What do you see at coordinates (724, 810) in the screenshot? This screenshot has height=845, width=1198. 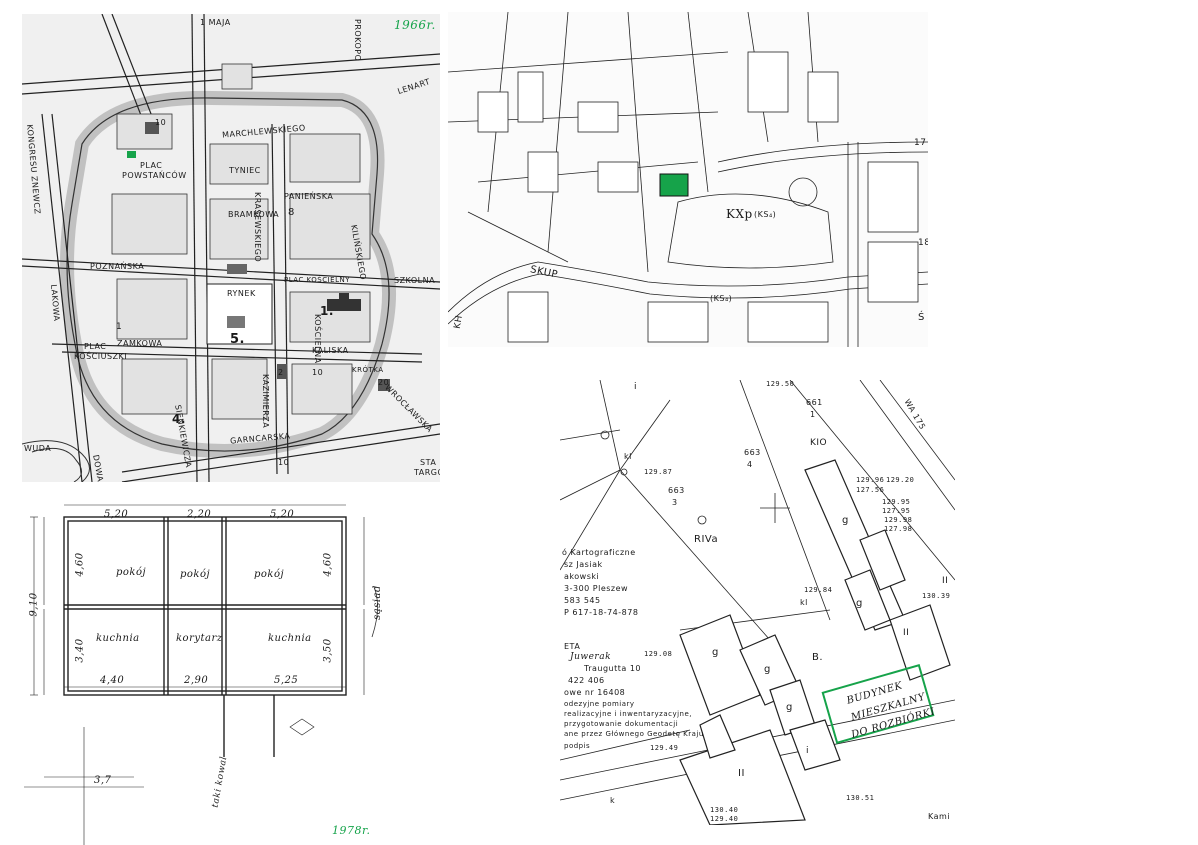 I see `height-13040: 130.40` at bounding box center [724, 810].